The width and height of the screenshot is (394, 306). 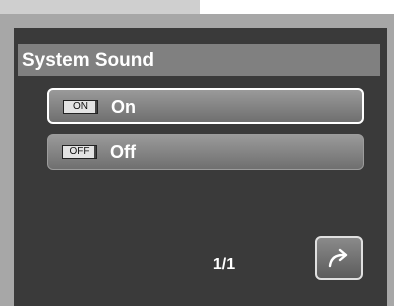 What do you see at coordinates (80, 107) in the screenshot?
I see `on-badge-icon: ON` at bounding box center [80, 107].